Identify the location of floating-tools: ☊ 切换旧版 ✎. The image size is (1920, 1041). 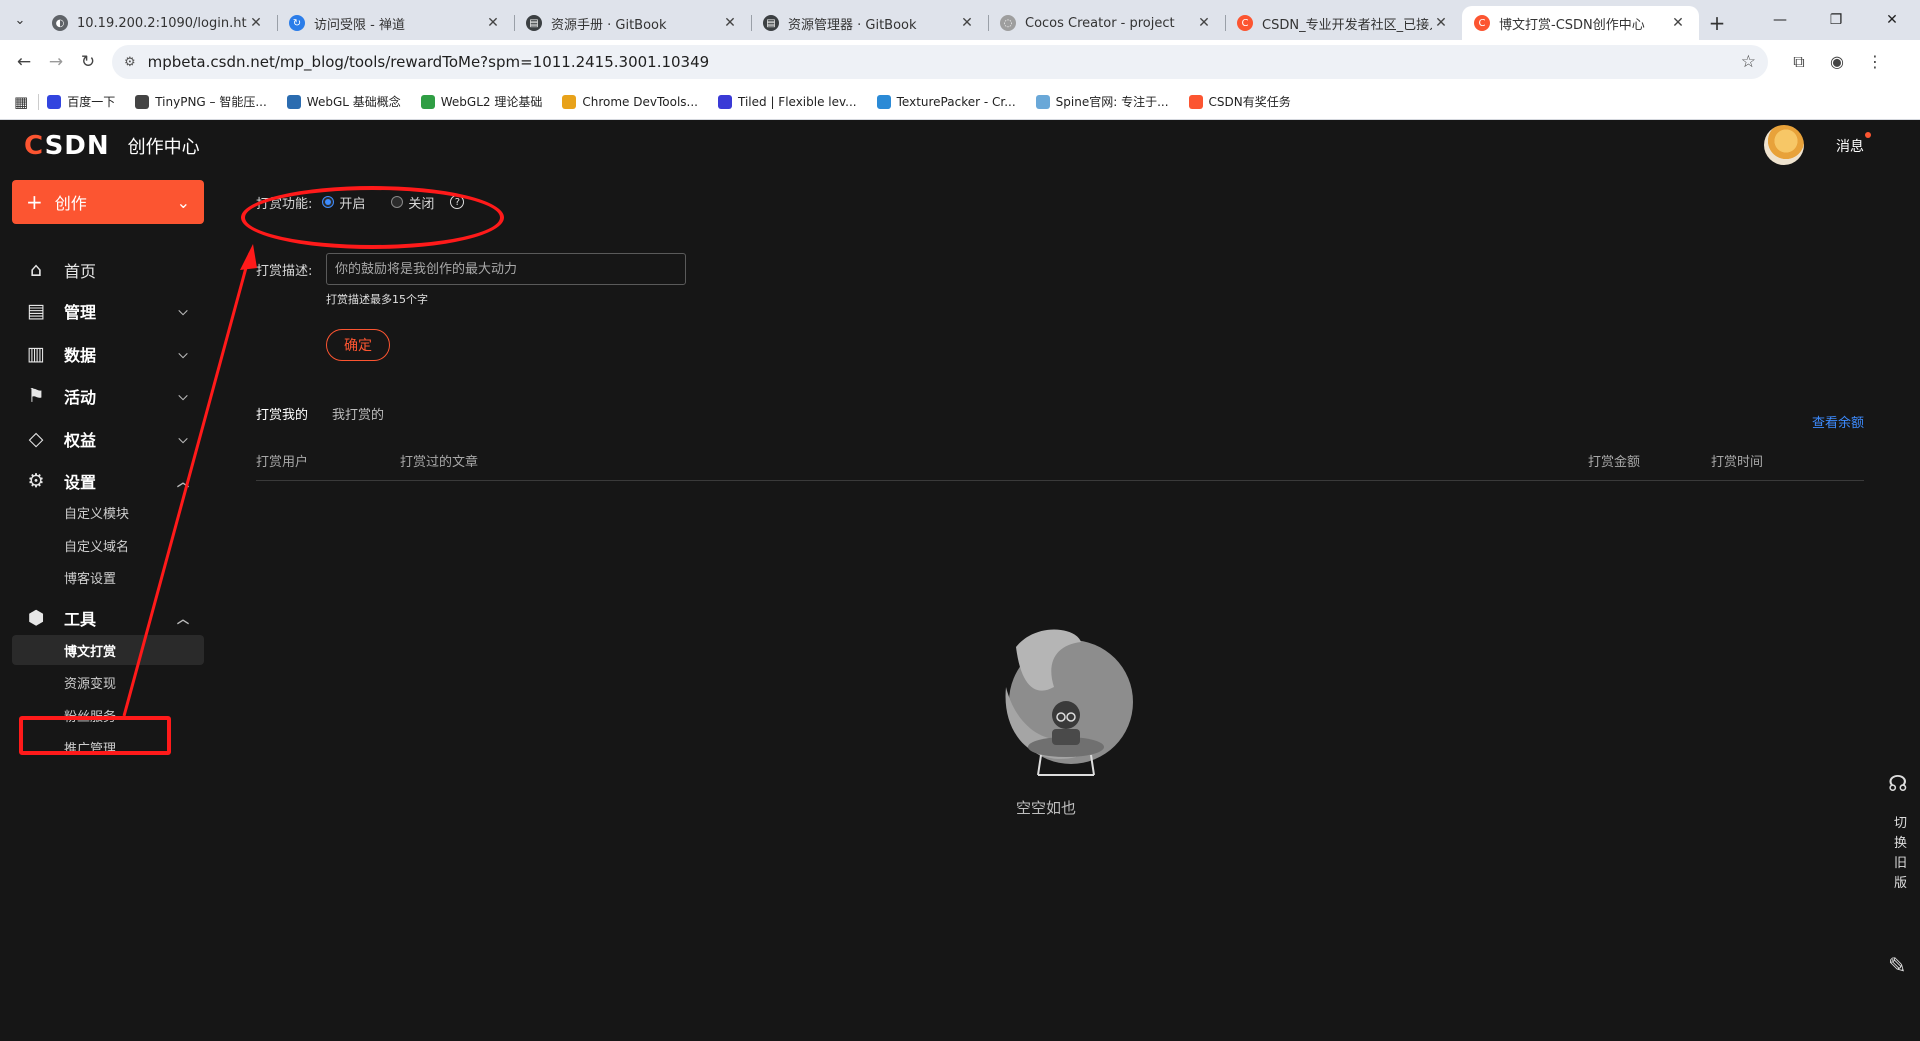
(1900, 887).